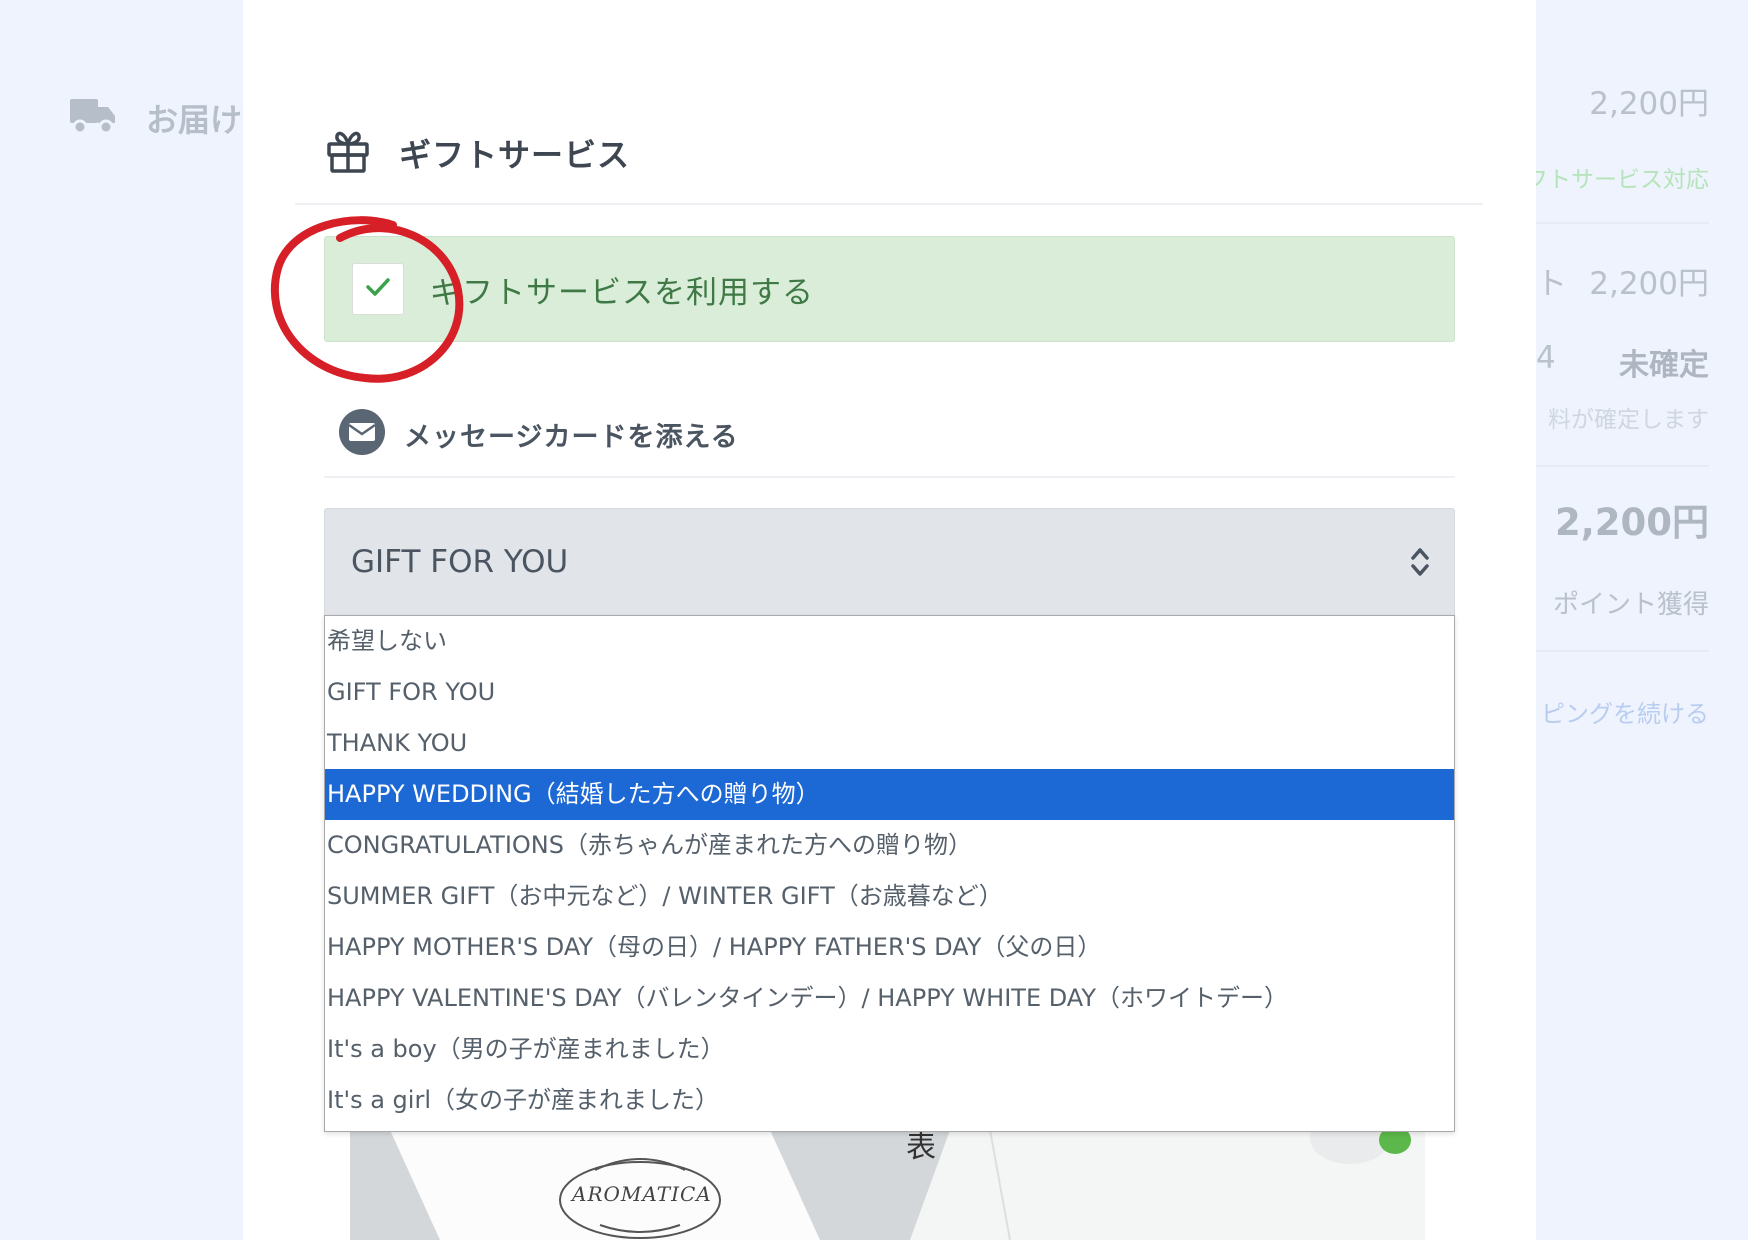  I want to click on select-option: 希望しない, so click(889, 641).